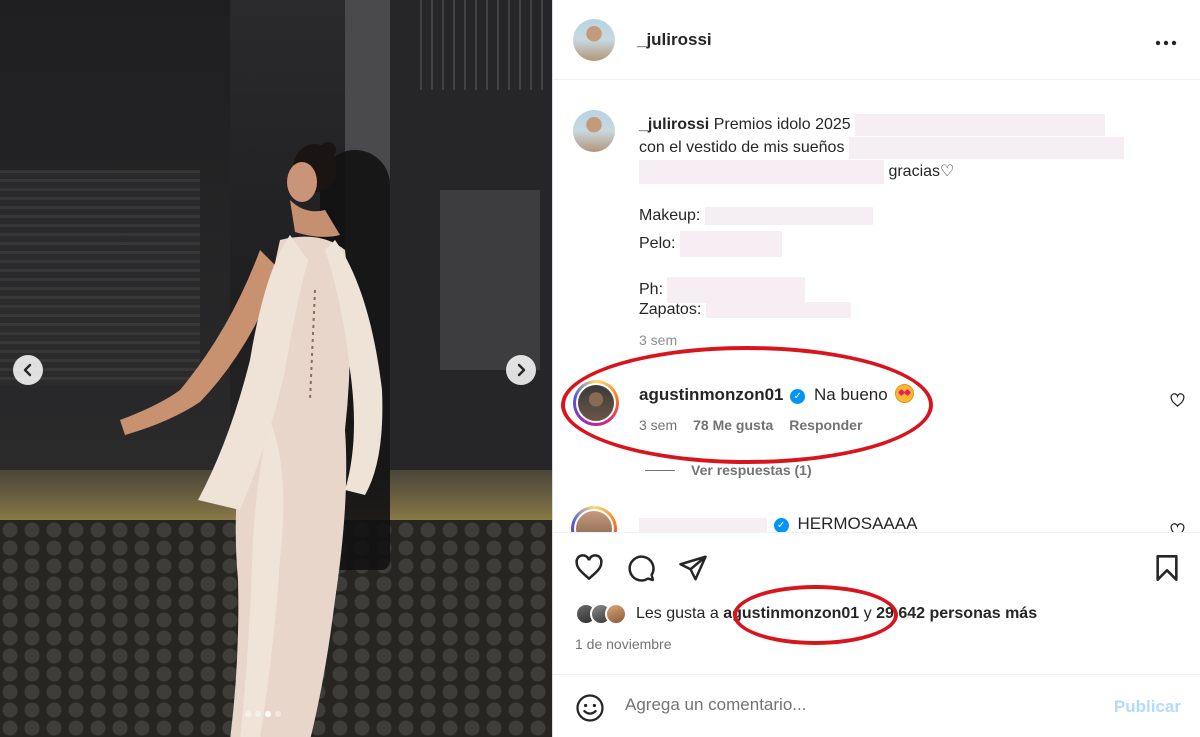  I want to click on author-username: _julirossi, so click(674, 40).